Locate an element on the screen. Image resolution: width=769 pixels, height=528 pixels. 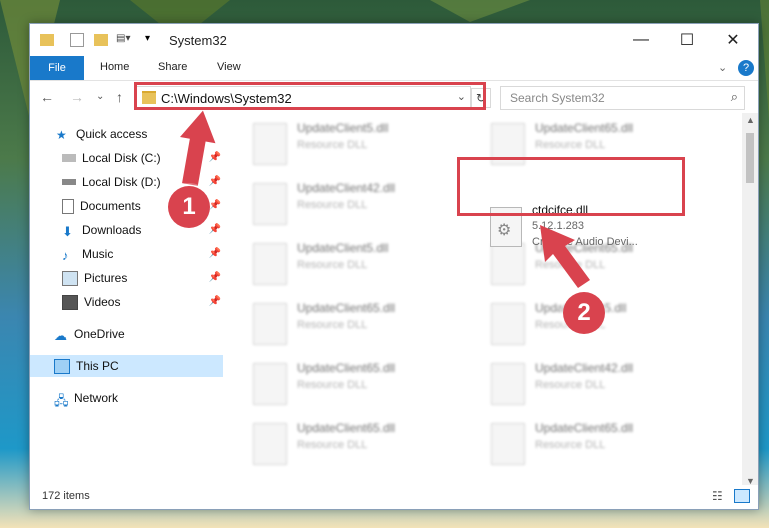
sidebar-item-this-pc: This PC is located at coordinates (126, 366).